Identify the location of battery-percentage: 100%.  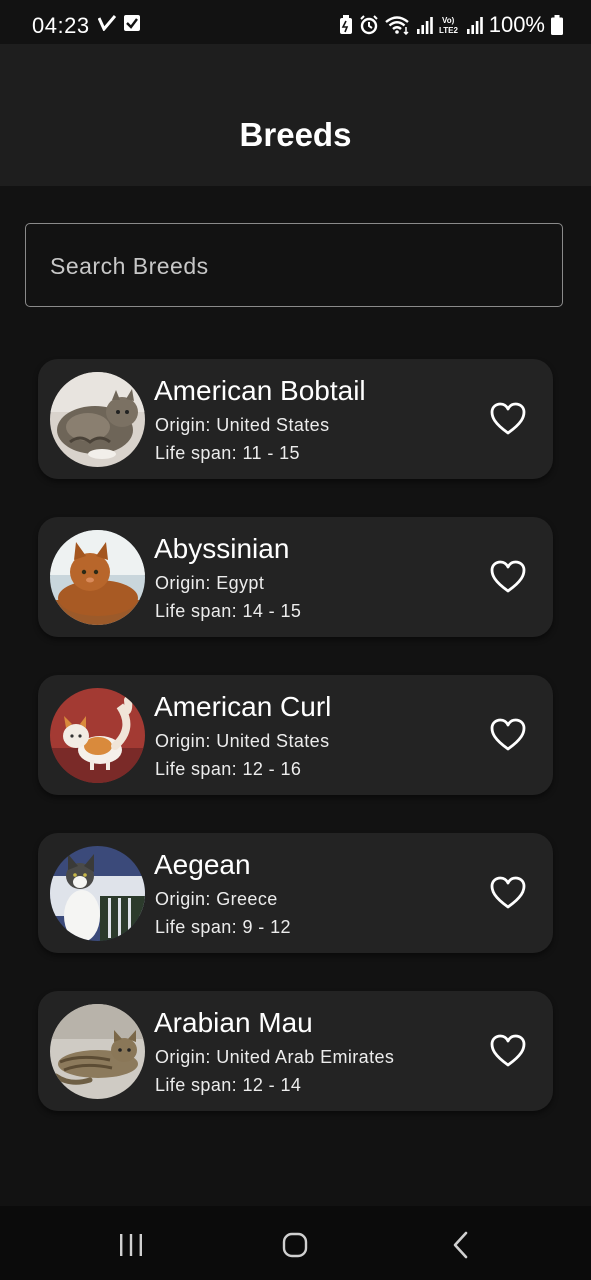
(516, 24).